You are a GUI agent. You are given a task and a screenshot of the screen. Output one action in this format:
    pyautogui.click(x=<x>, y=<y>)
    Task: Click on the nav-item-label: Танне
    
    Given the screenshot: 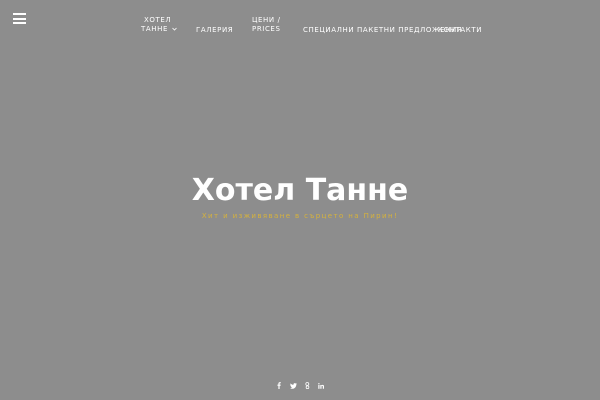 What is the action you would take?
    pyautogui.click(x=155, y=29)
    